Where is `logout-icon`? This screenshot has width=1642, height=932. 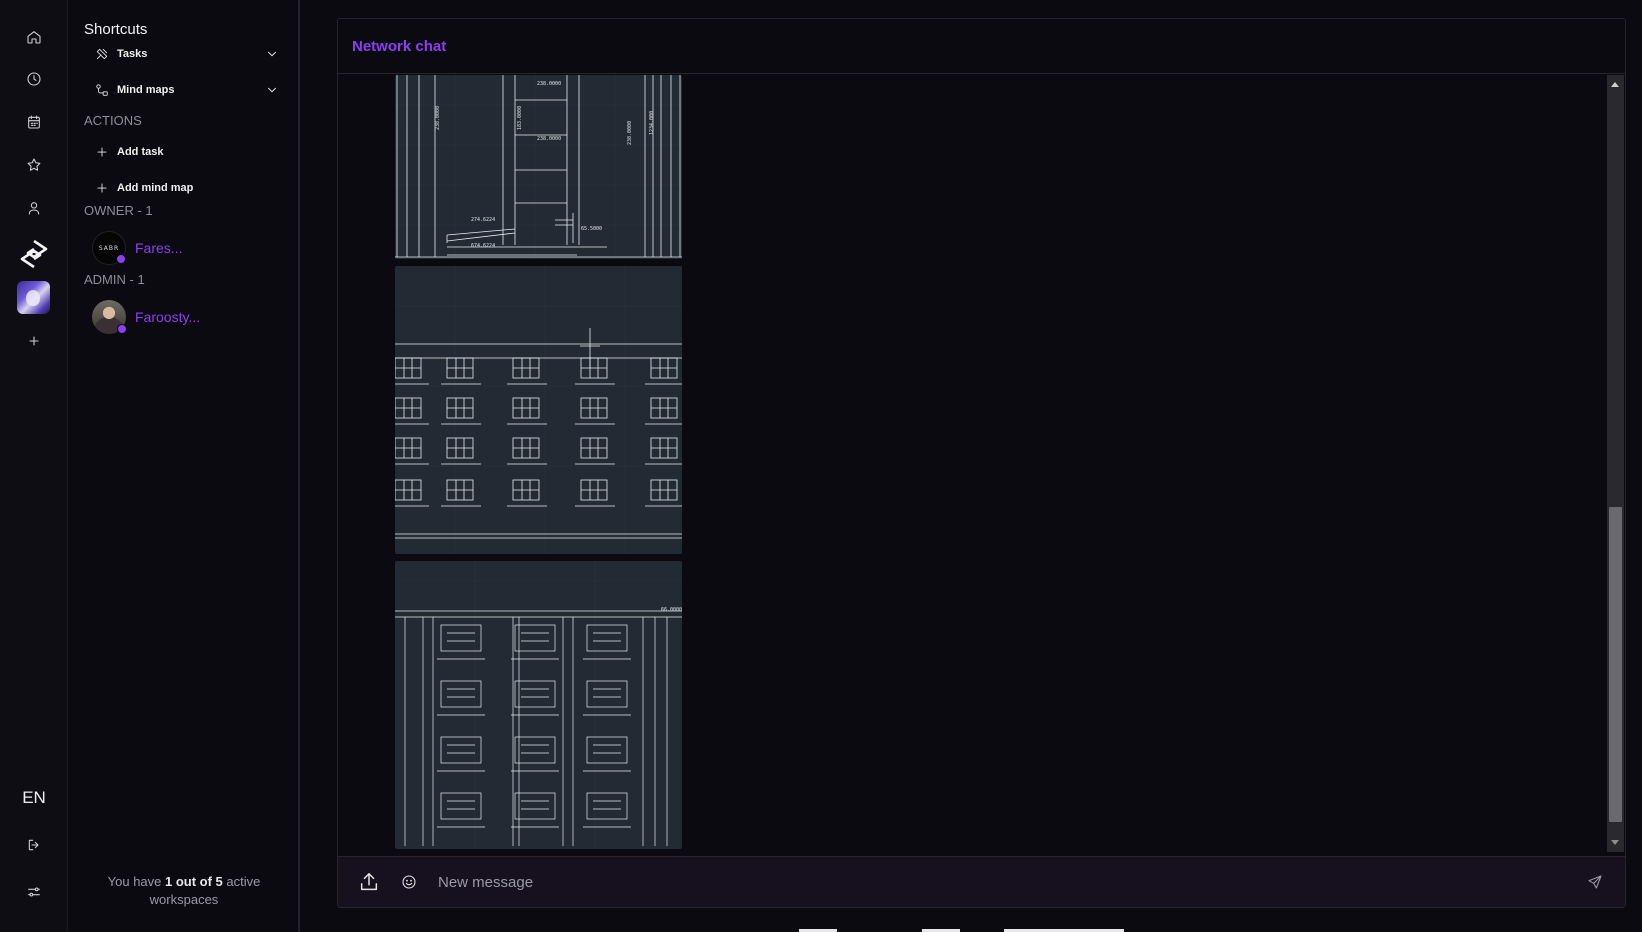 logout-icon is located at coordinates (34, 845).